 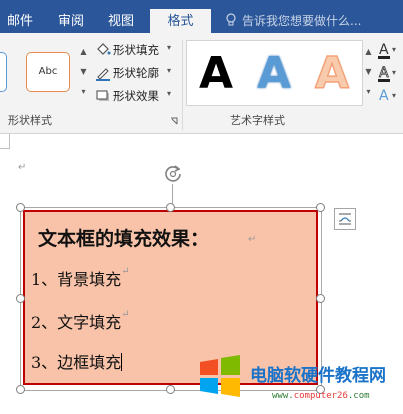 I want to click on wordart-gallery: A A A, so click(x=274, y=73).